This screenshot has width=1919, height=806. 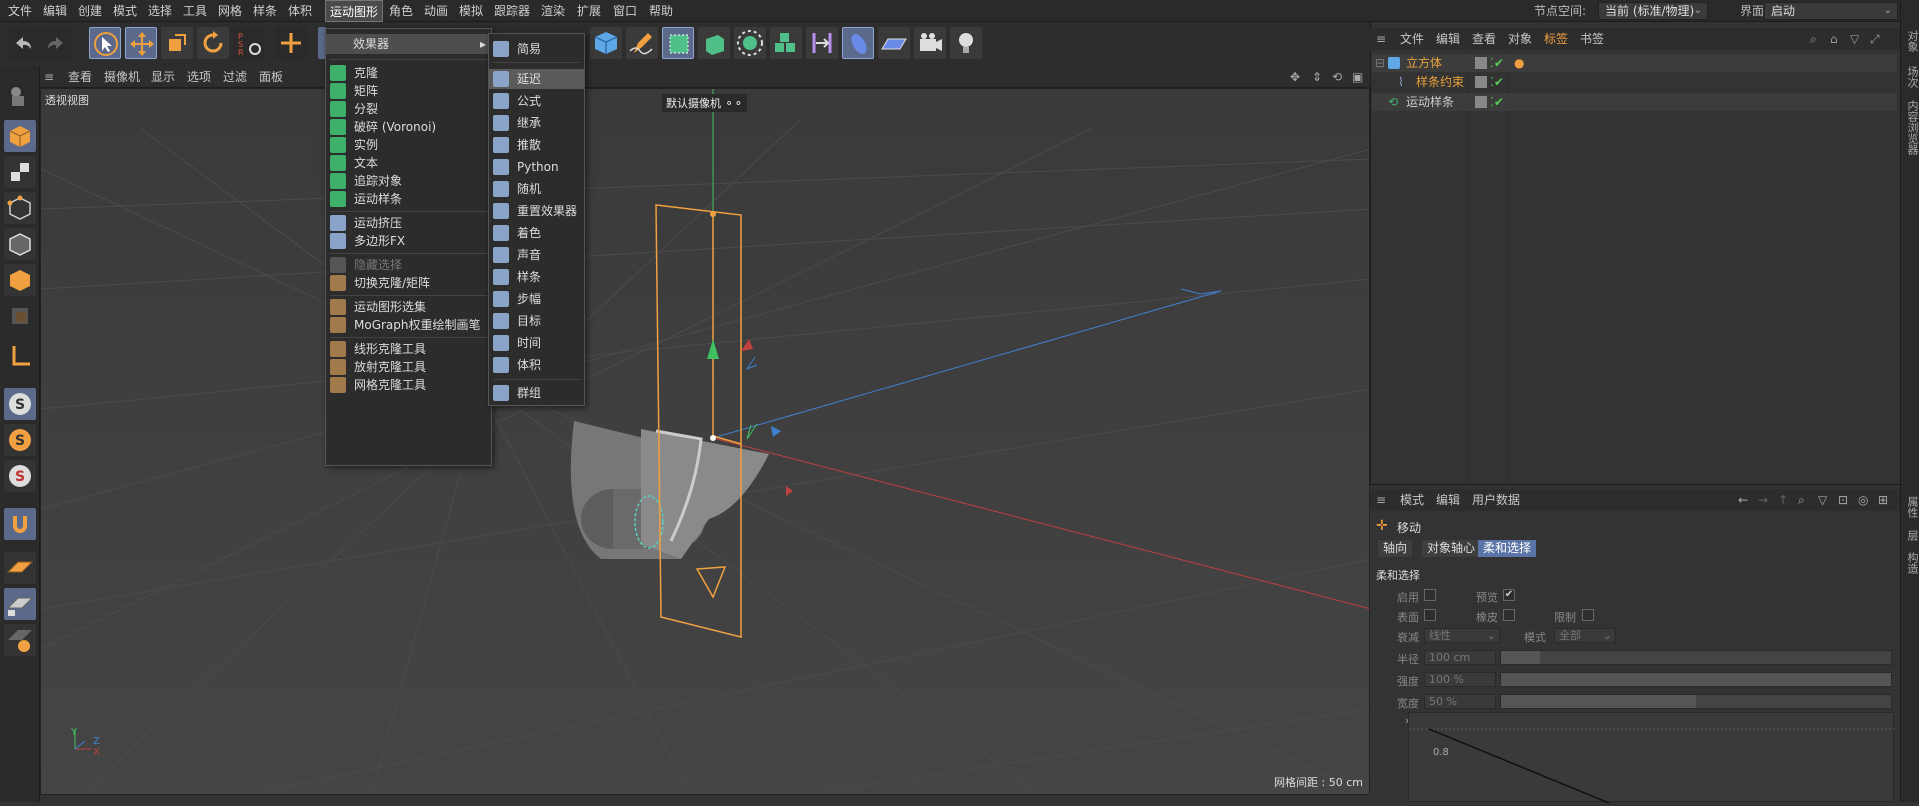 What do you see at coordinates (408, 199) in the screenshot?
I see `menu-item-motion-spline: 运动样条` at bounding box center [408, 199].